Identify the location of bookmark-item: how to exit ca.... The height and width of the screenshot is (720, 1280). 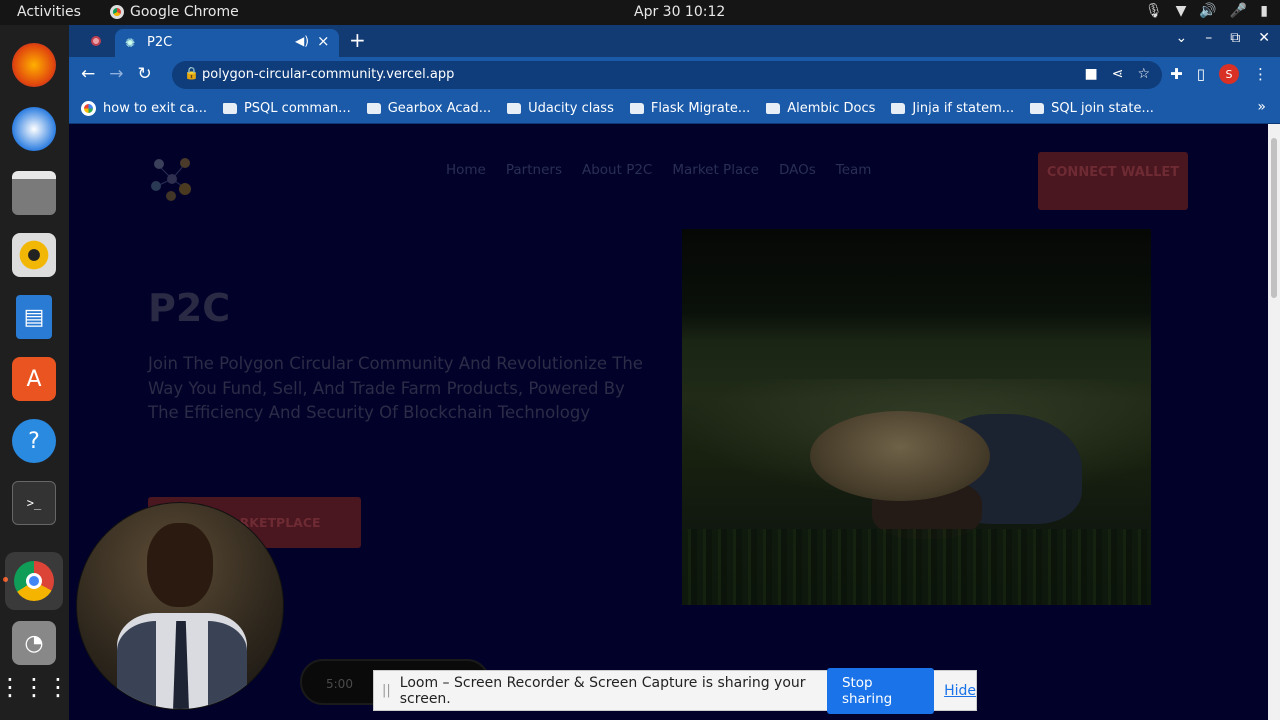
(144, 108).